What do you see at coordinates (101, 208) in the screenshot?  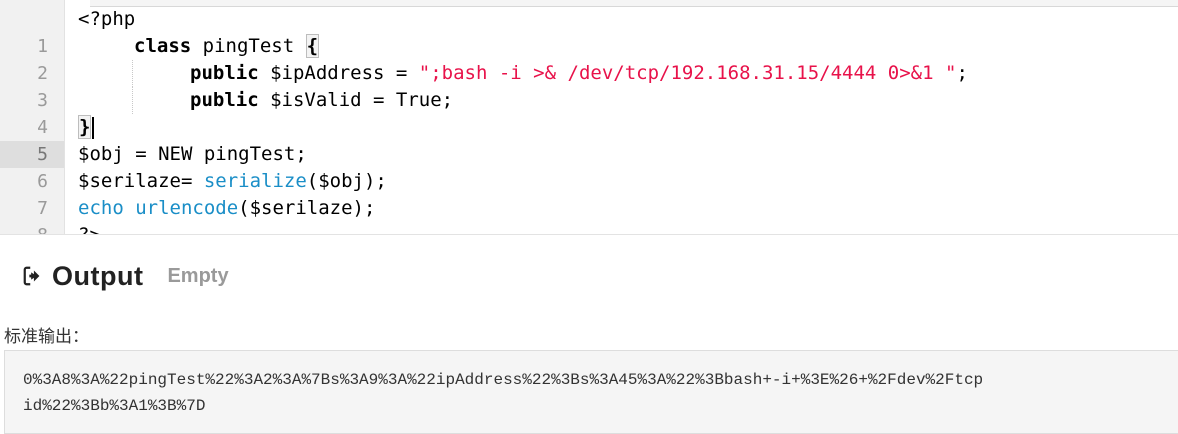 I see `keyword-echo: echo` at bounding box center [101, 208].